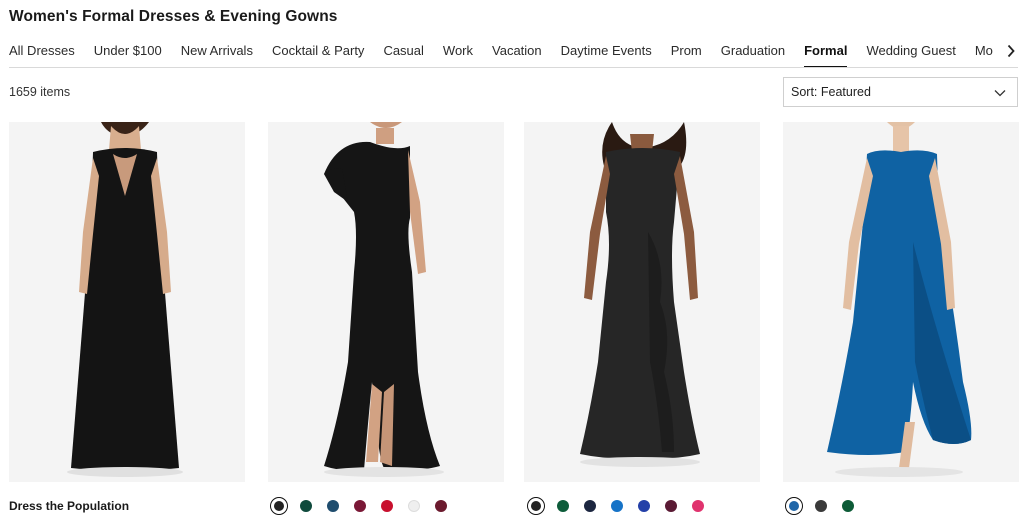 The image size is (1024, 518). I want to click on tab-under-100: Under $100, so click(128, 50).